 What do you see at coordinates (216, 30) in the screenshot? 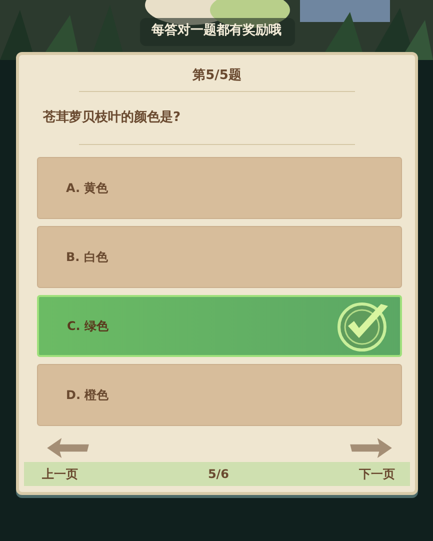
I see `banner-text: 每答对一题都有奖励哦` at bounding box center [216, 30].